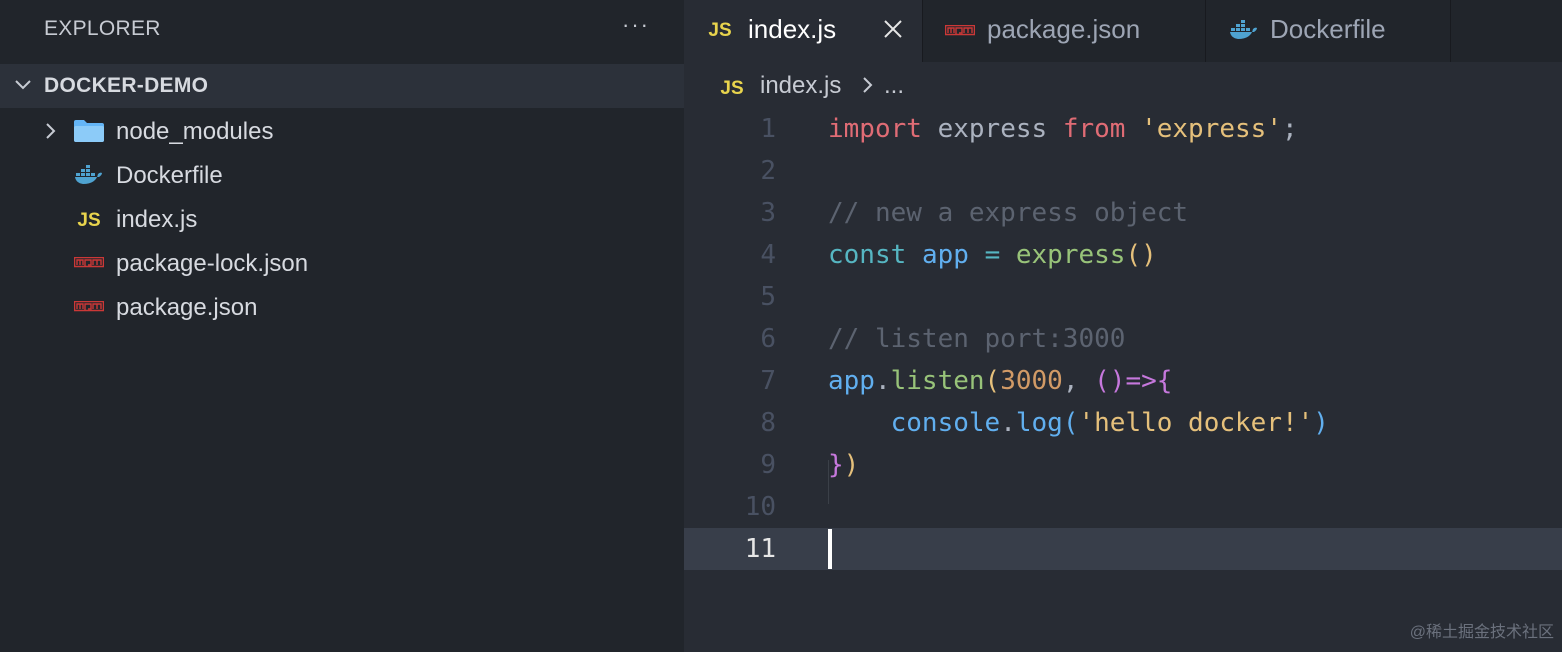 Image resolution: width=1562 pixels, height=652 pixels. I want to click on line-number: 11, so click(760, 549).